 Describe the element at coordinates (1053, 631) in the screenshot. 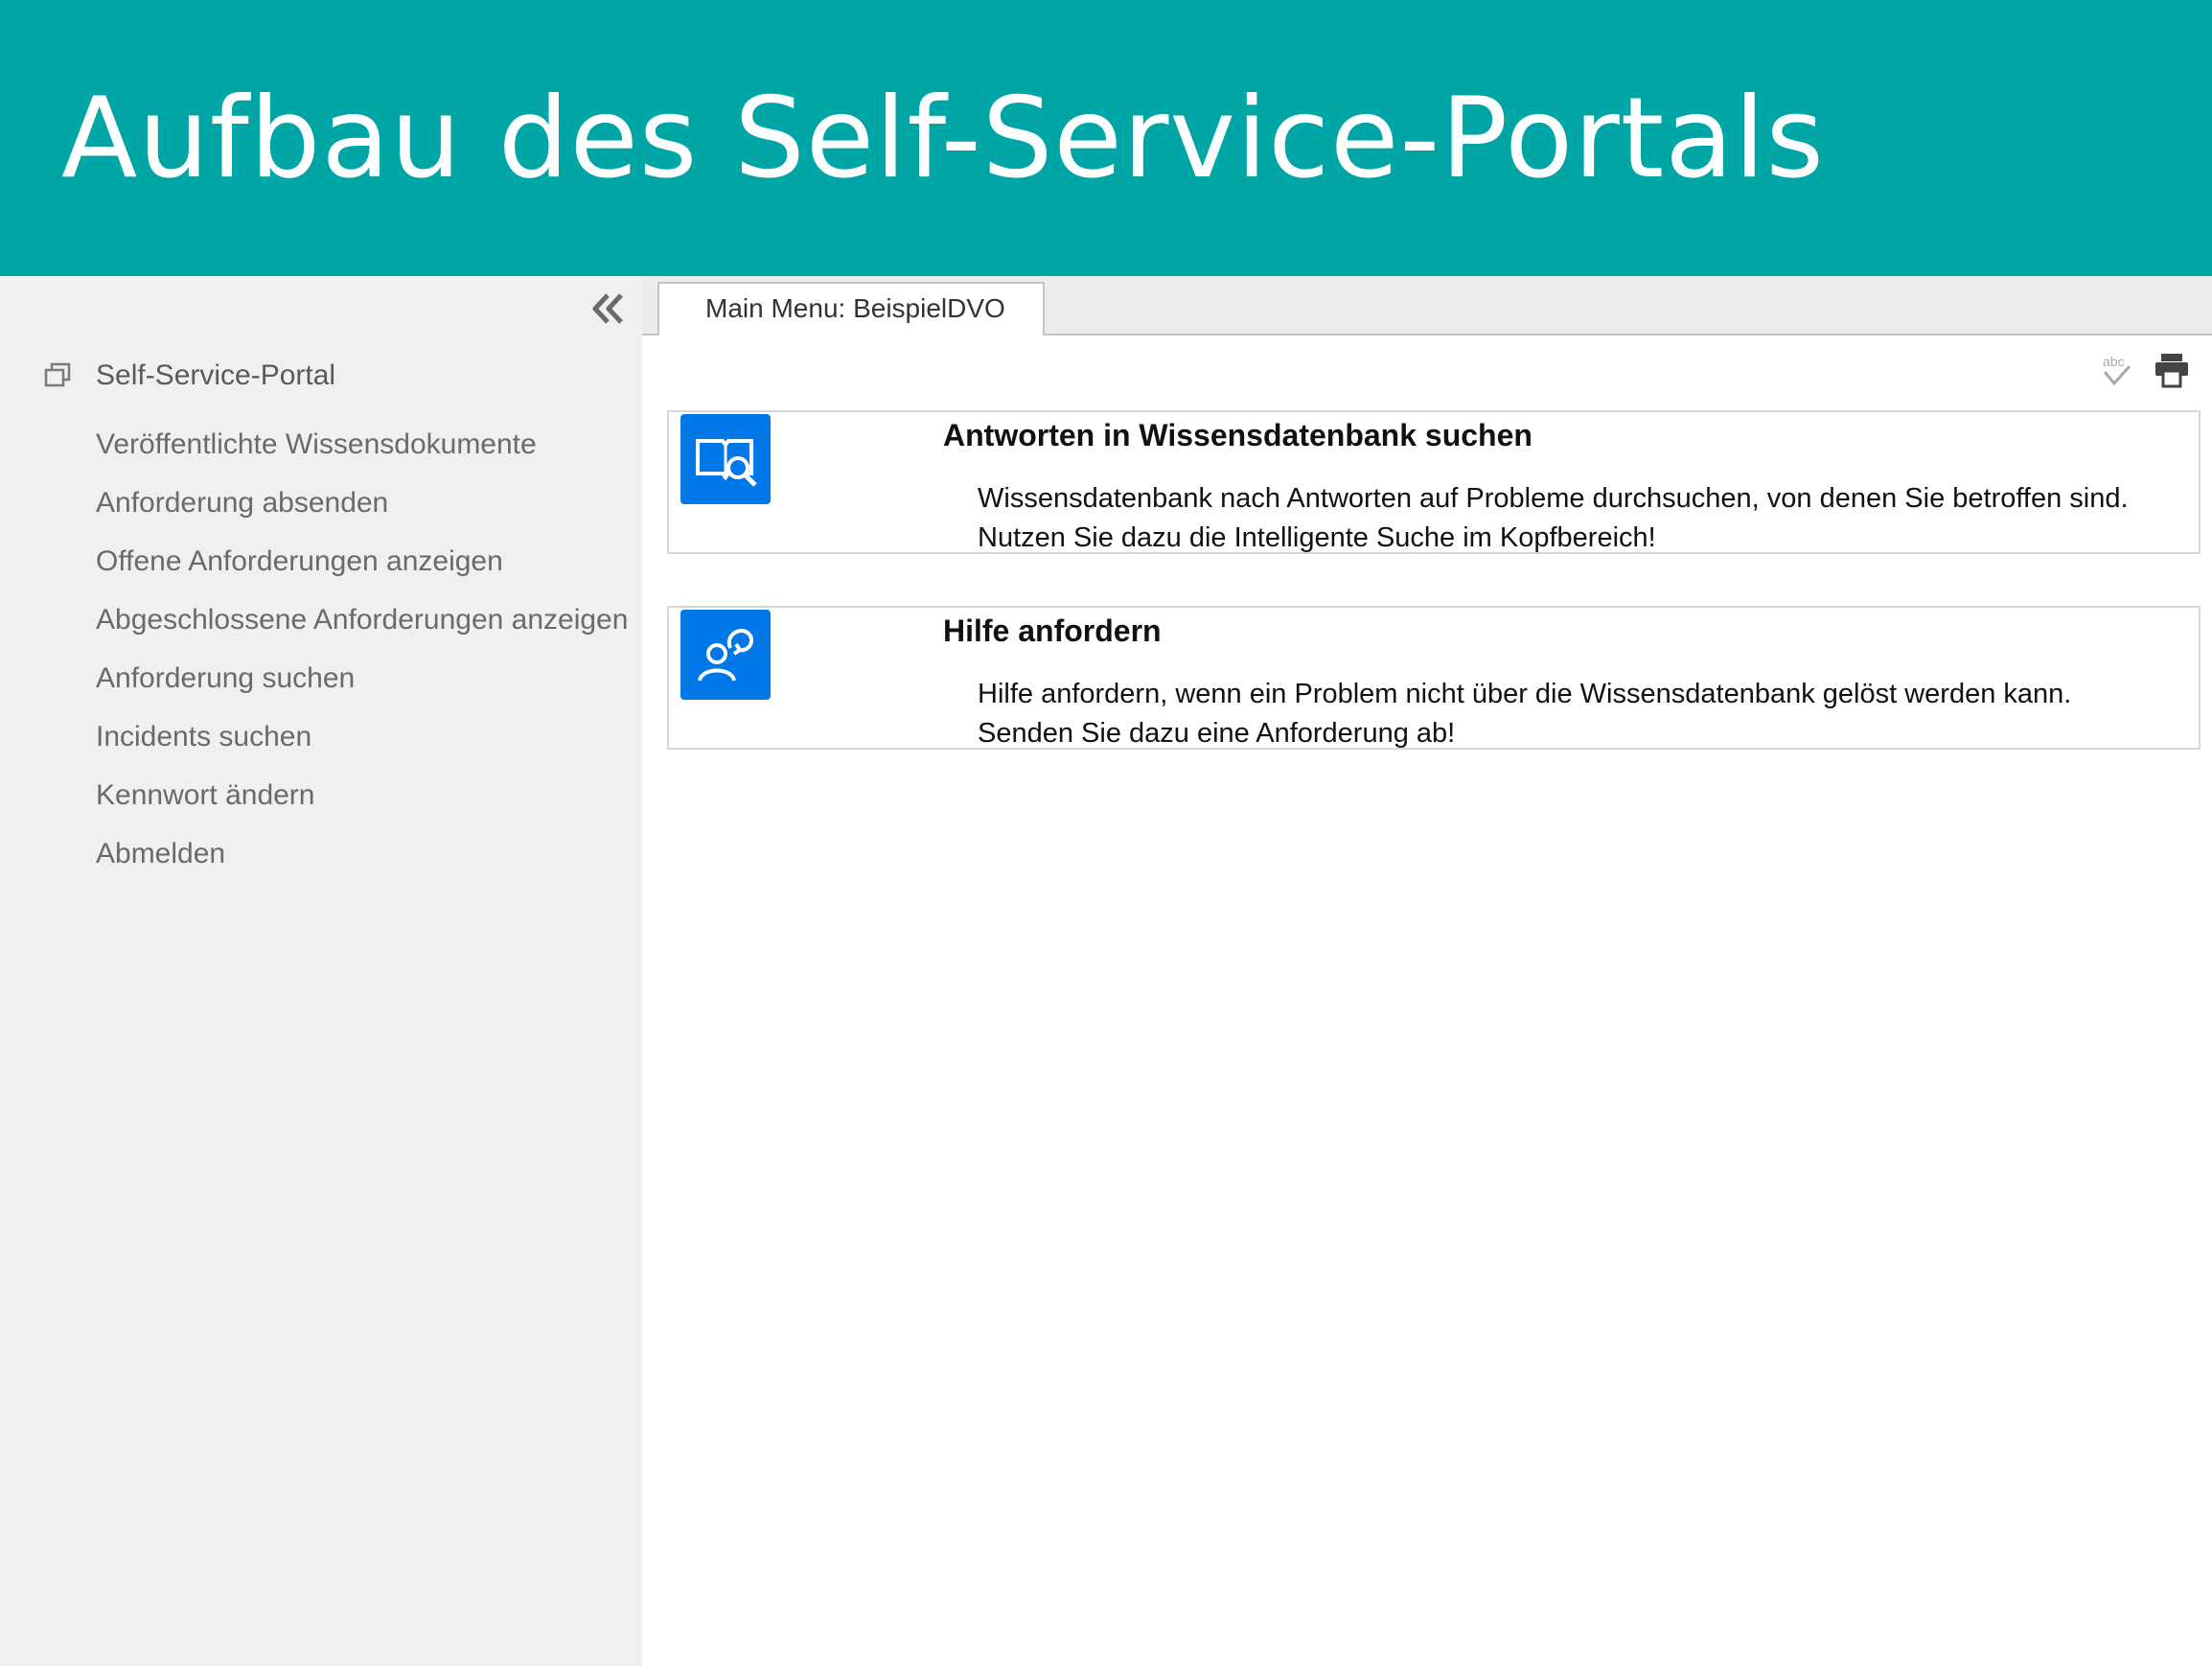

I see `card-title: Hilfe anfordern` at that location.